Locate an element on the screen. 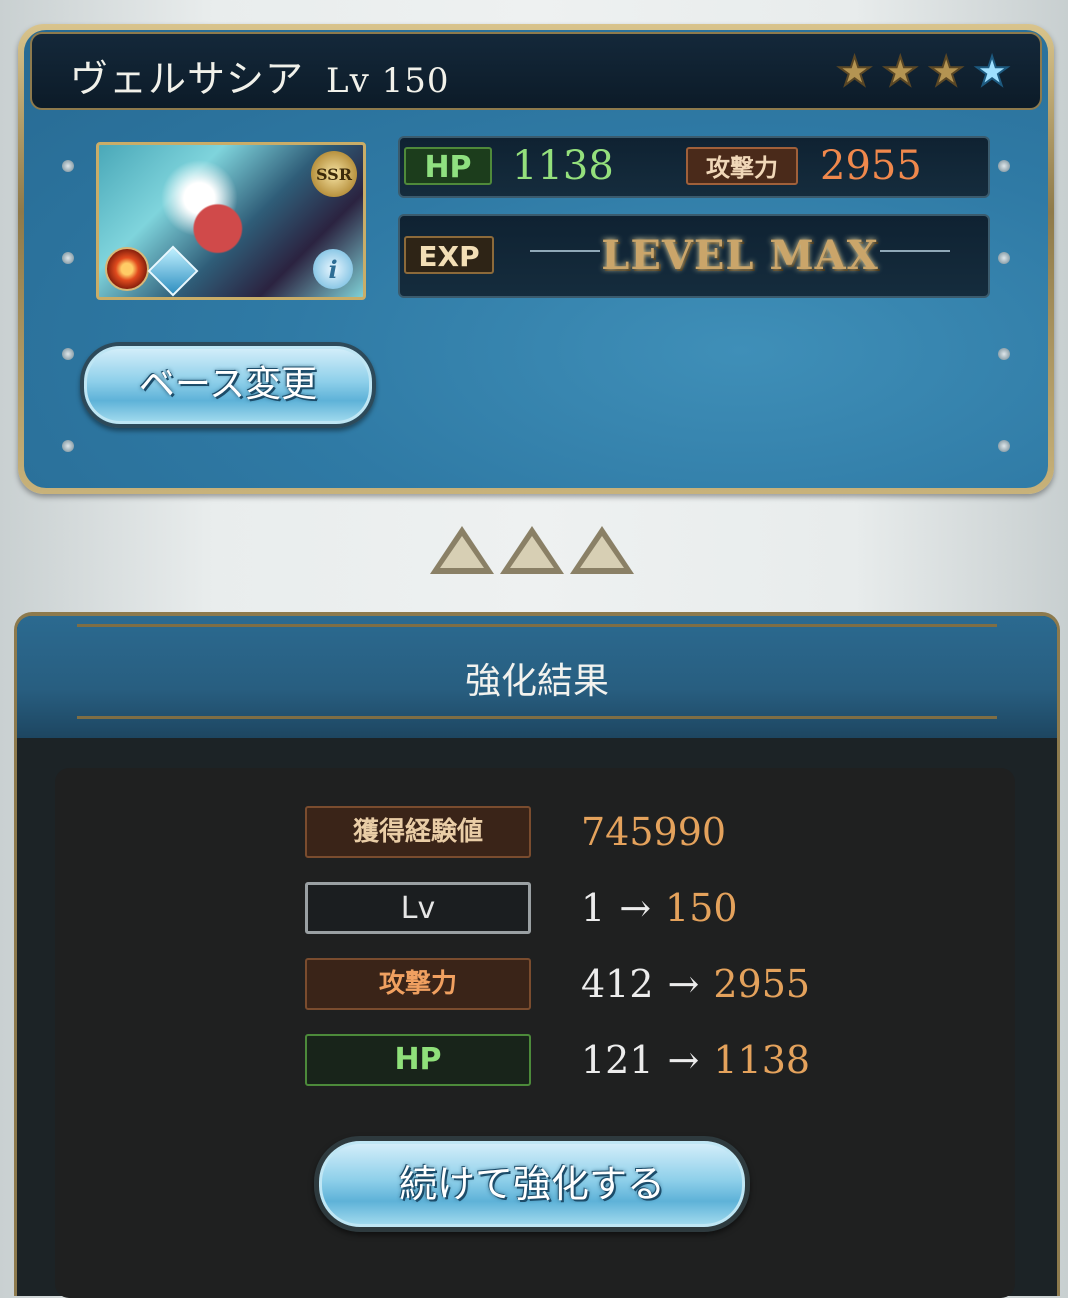  exp-row: EXP LEVEL MAX is located at coordinates (694, 256).